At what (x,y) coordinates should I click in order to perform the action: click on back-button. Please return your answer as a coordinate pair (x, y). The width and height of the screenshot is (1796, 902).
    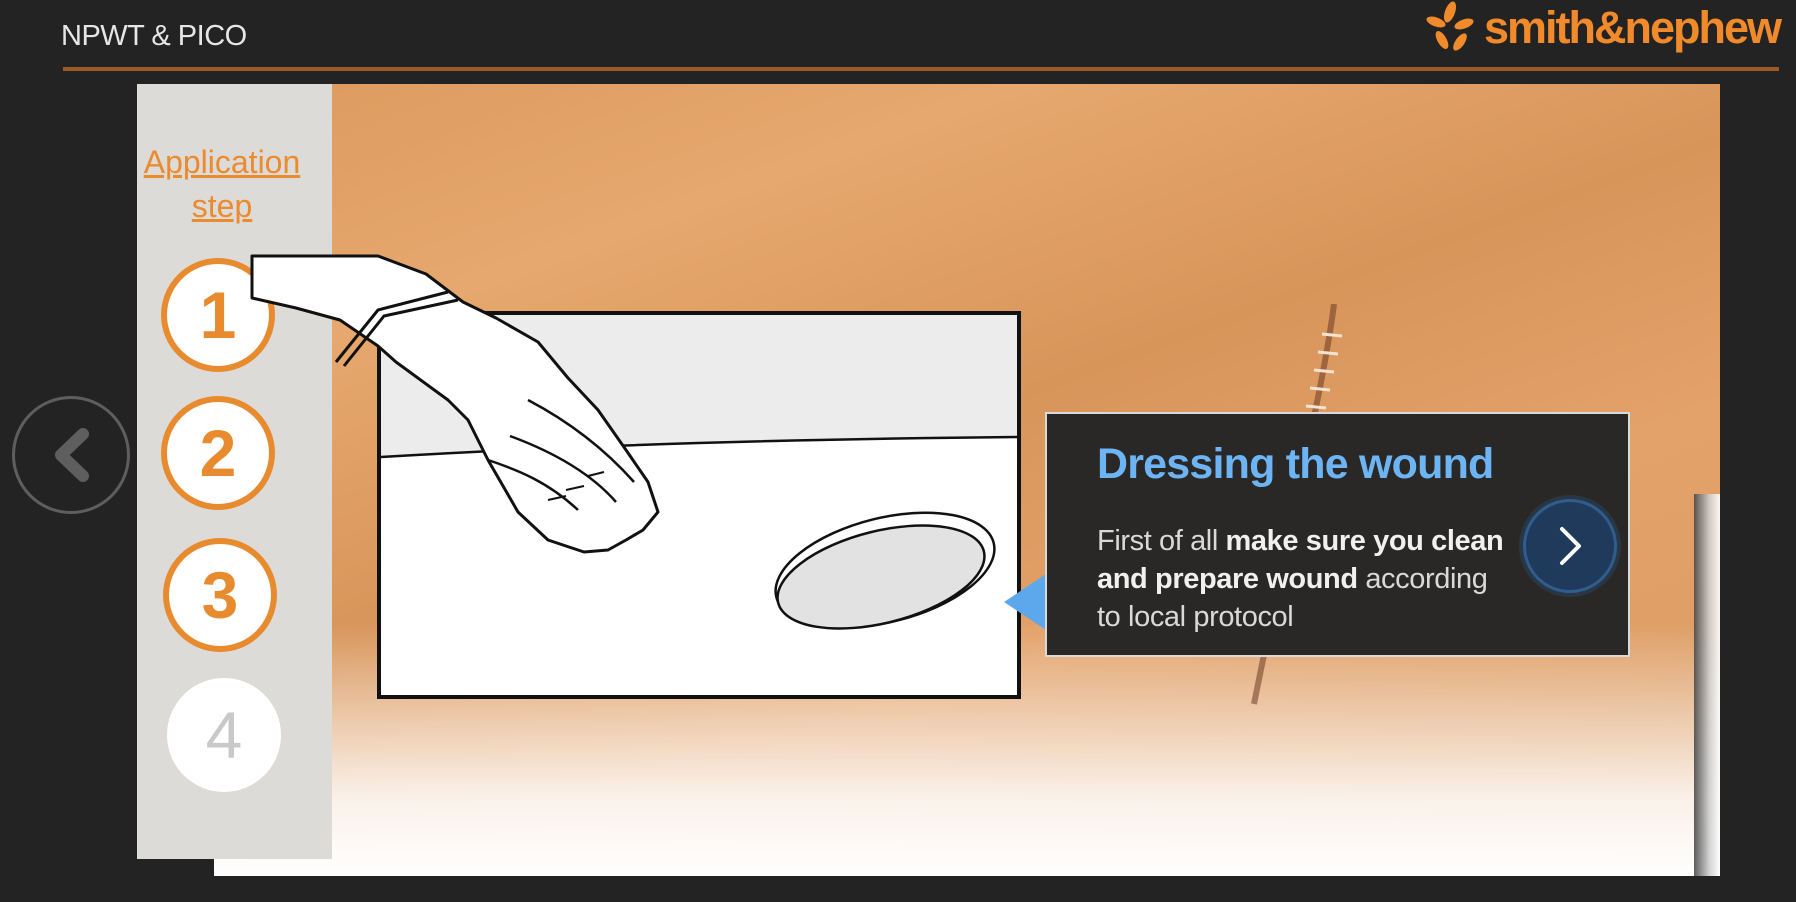
    Looking at the image, I should click on (71, 455).